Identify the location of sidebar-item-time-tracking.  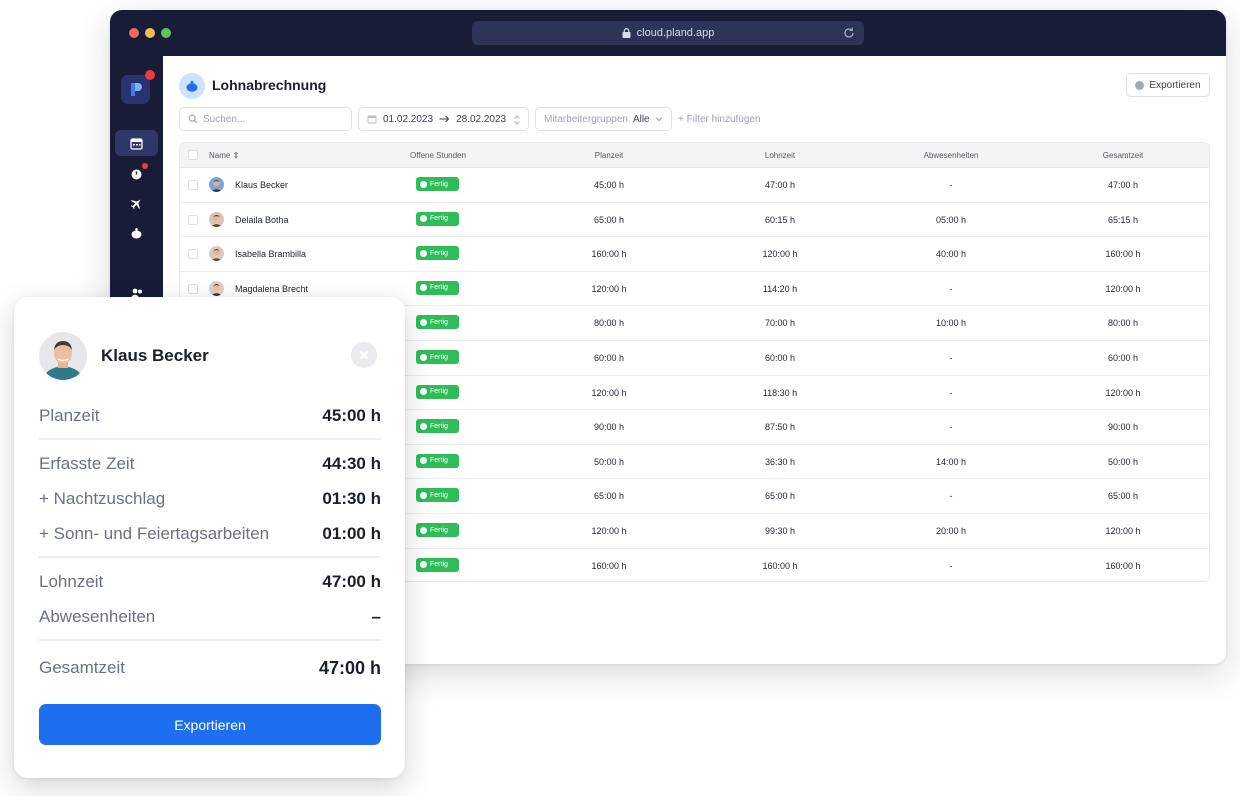
(136, 173).